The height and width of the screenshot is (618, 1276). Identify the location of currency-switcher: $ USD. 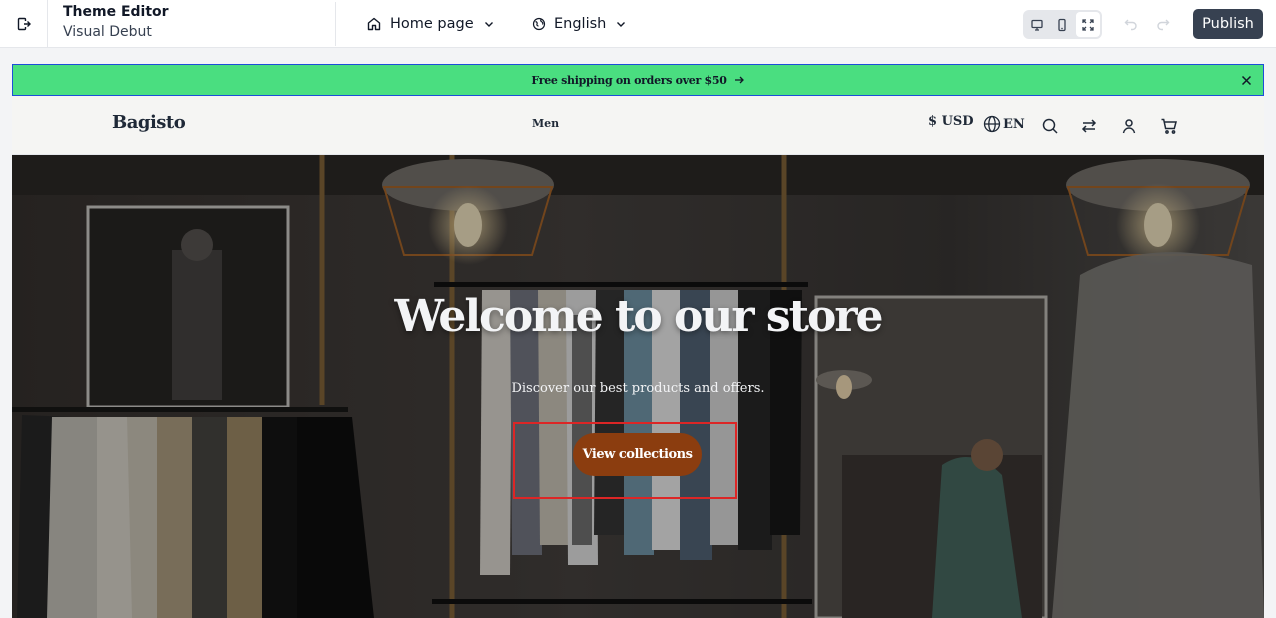
(951, 121).